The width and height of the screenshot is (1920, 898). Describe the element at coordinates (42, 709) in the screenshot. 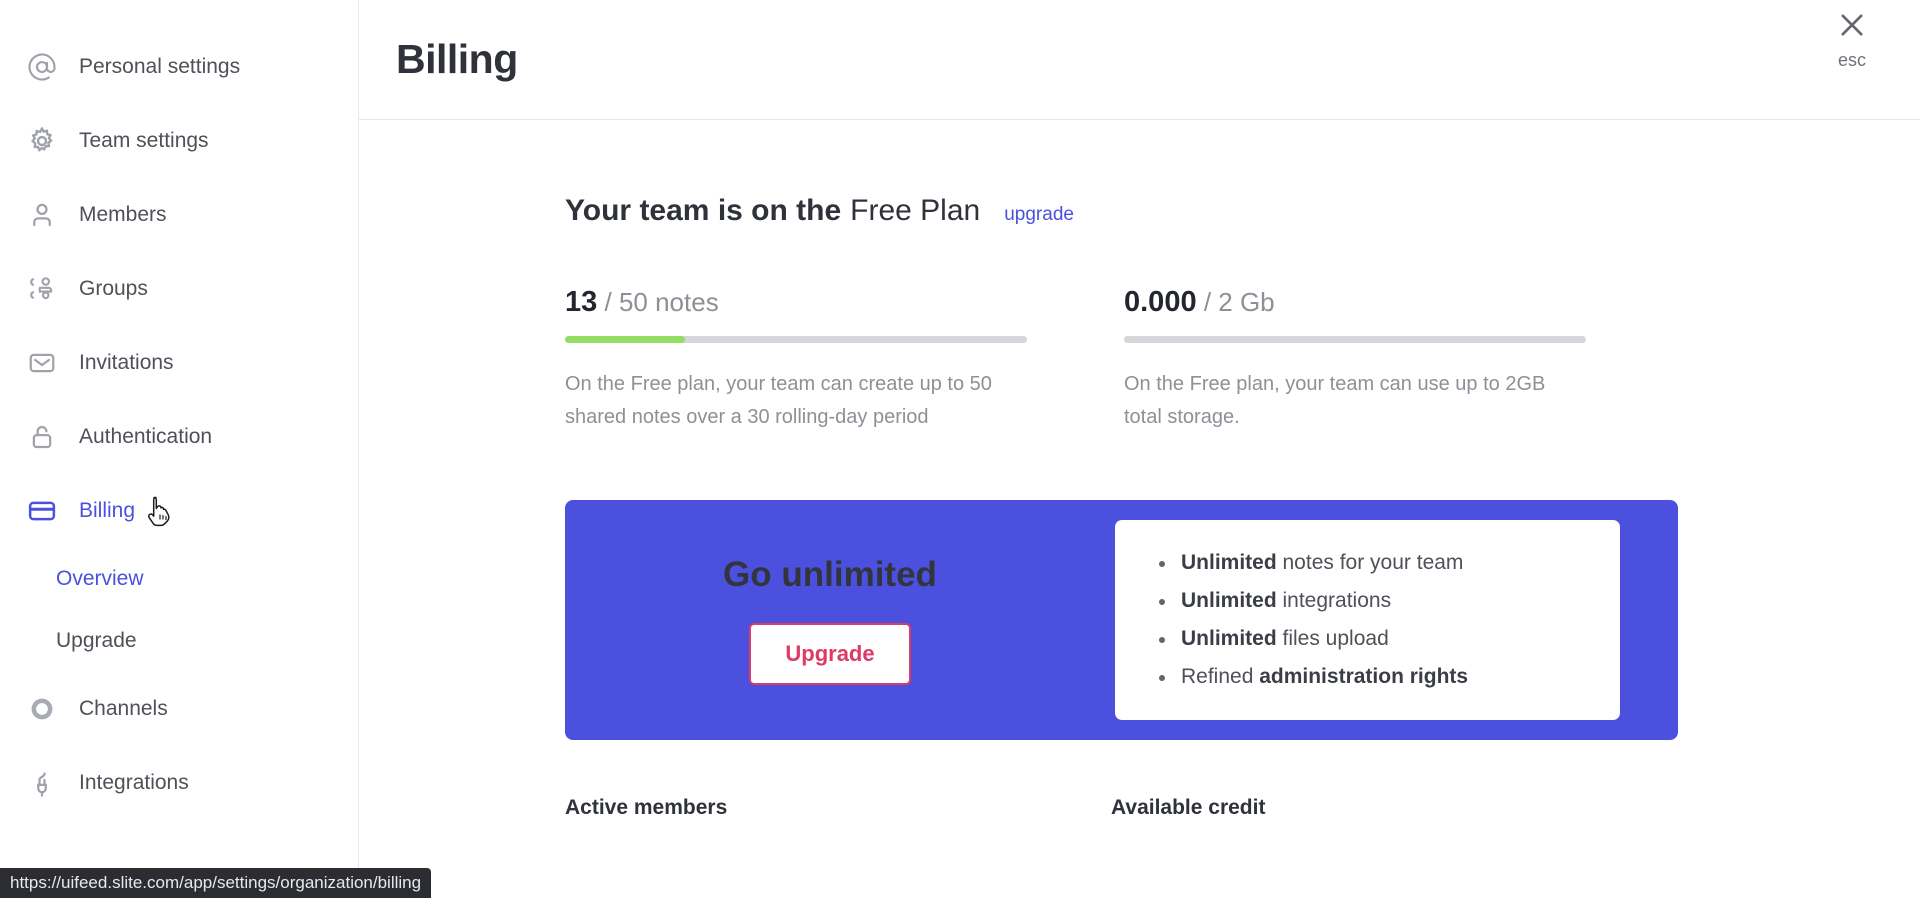

I see `circle-icon` at that location.